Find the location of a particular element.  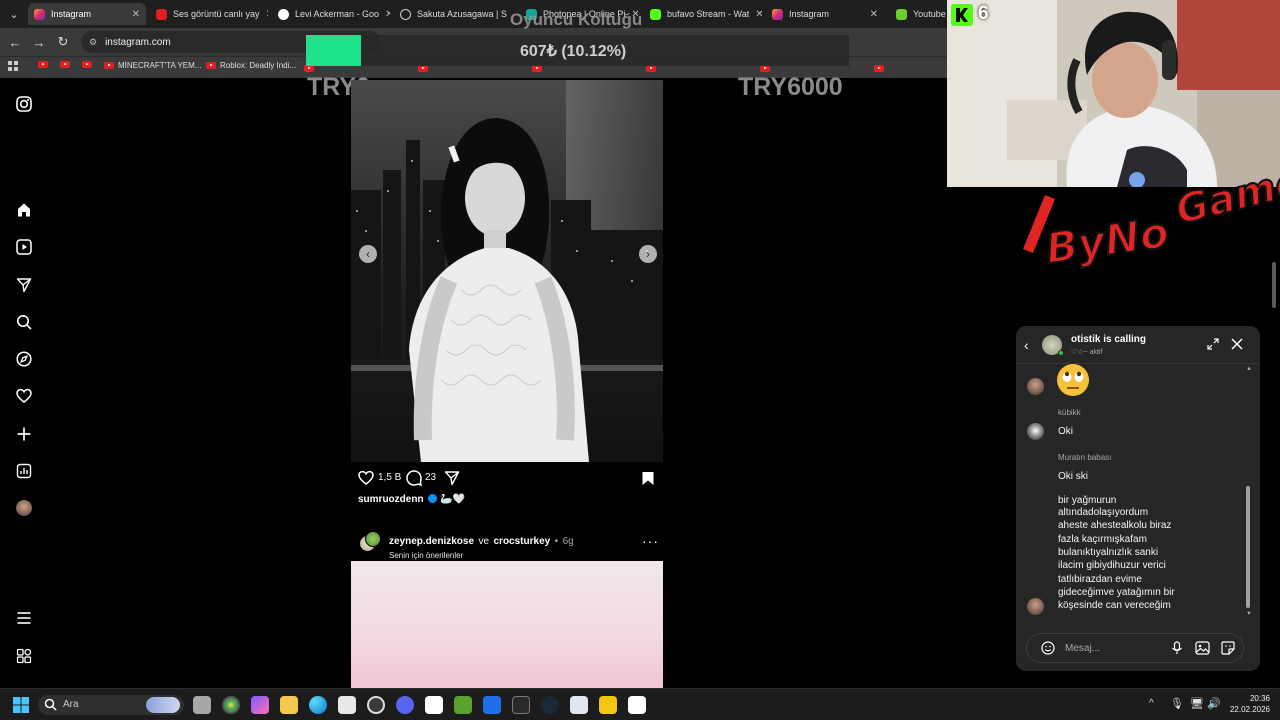

tab-kick: bufavo Stream - Wat ✕ is located at coordinates (703, 14).